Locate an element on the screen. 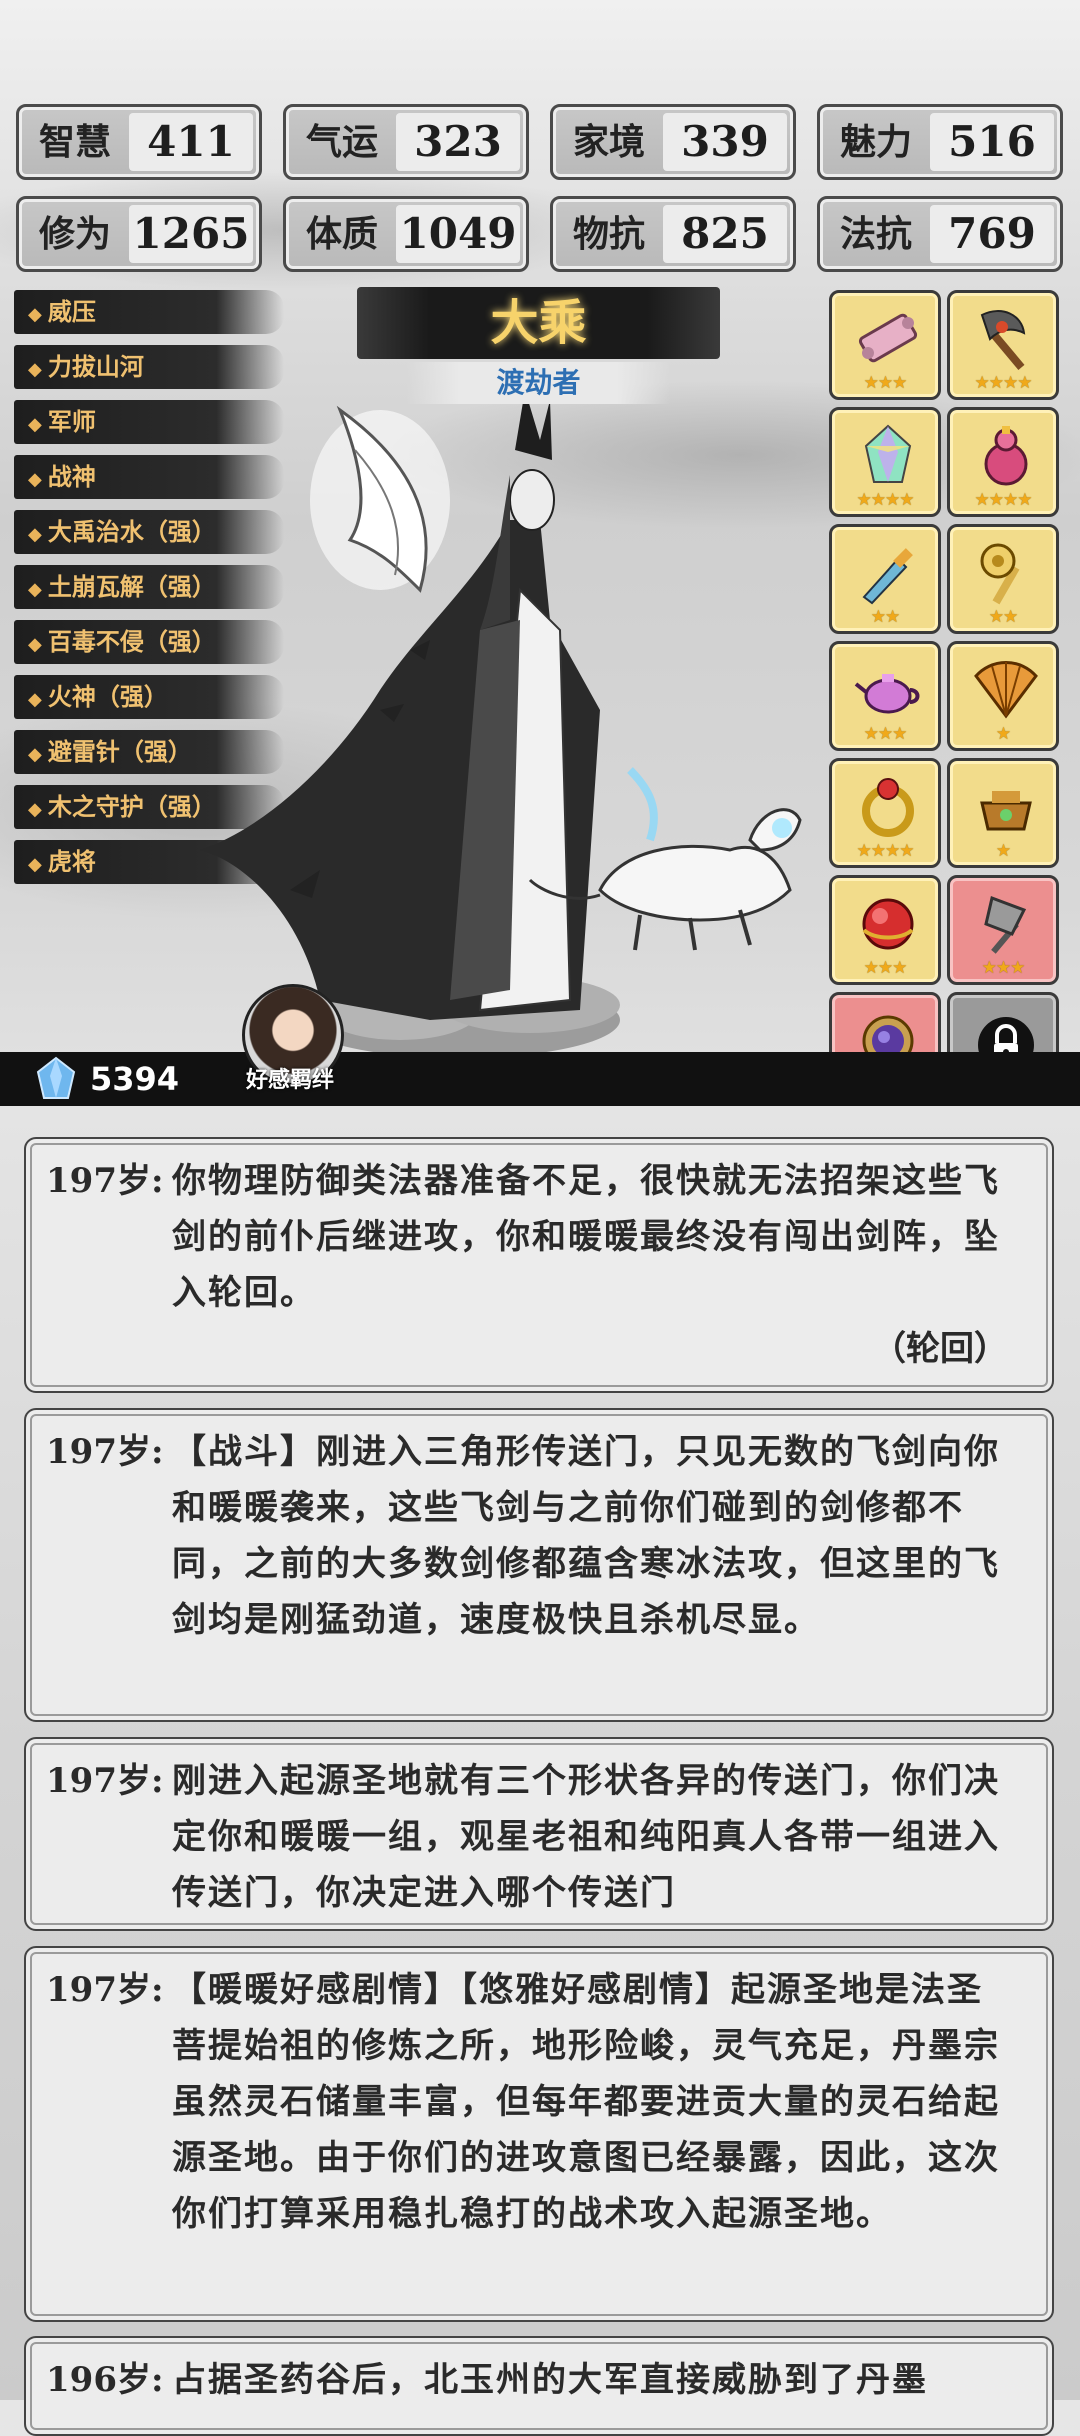 This screenshot has width=1080, height=2436. stat-charm: 魅力 516 is located at coordinates (940, 142).